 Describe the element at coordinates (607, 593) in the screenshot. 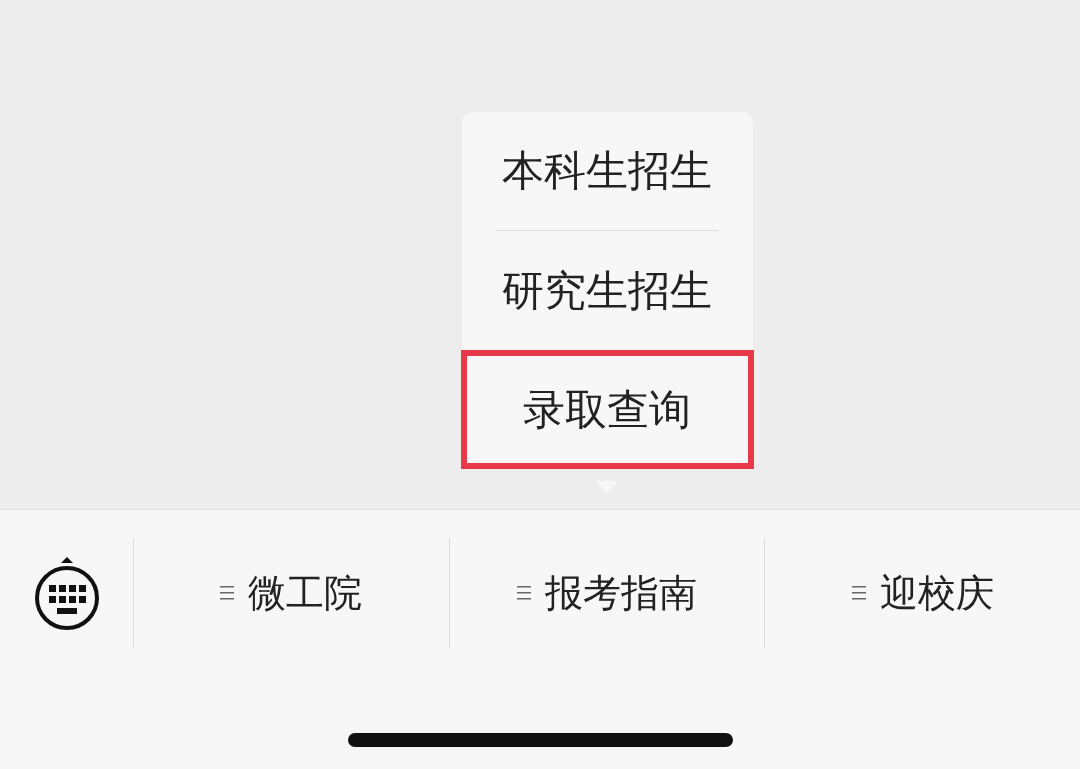

I see `menu-tab: 报考指南` at that location.